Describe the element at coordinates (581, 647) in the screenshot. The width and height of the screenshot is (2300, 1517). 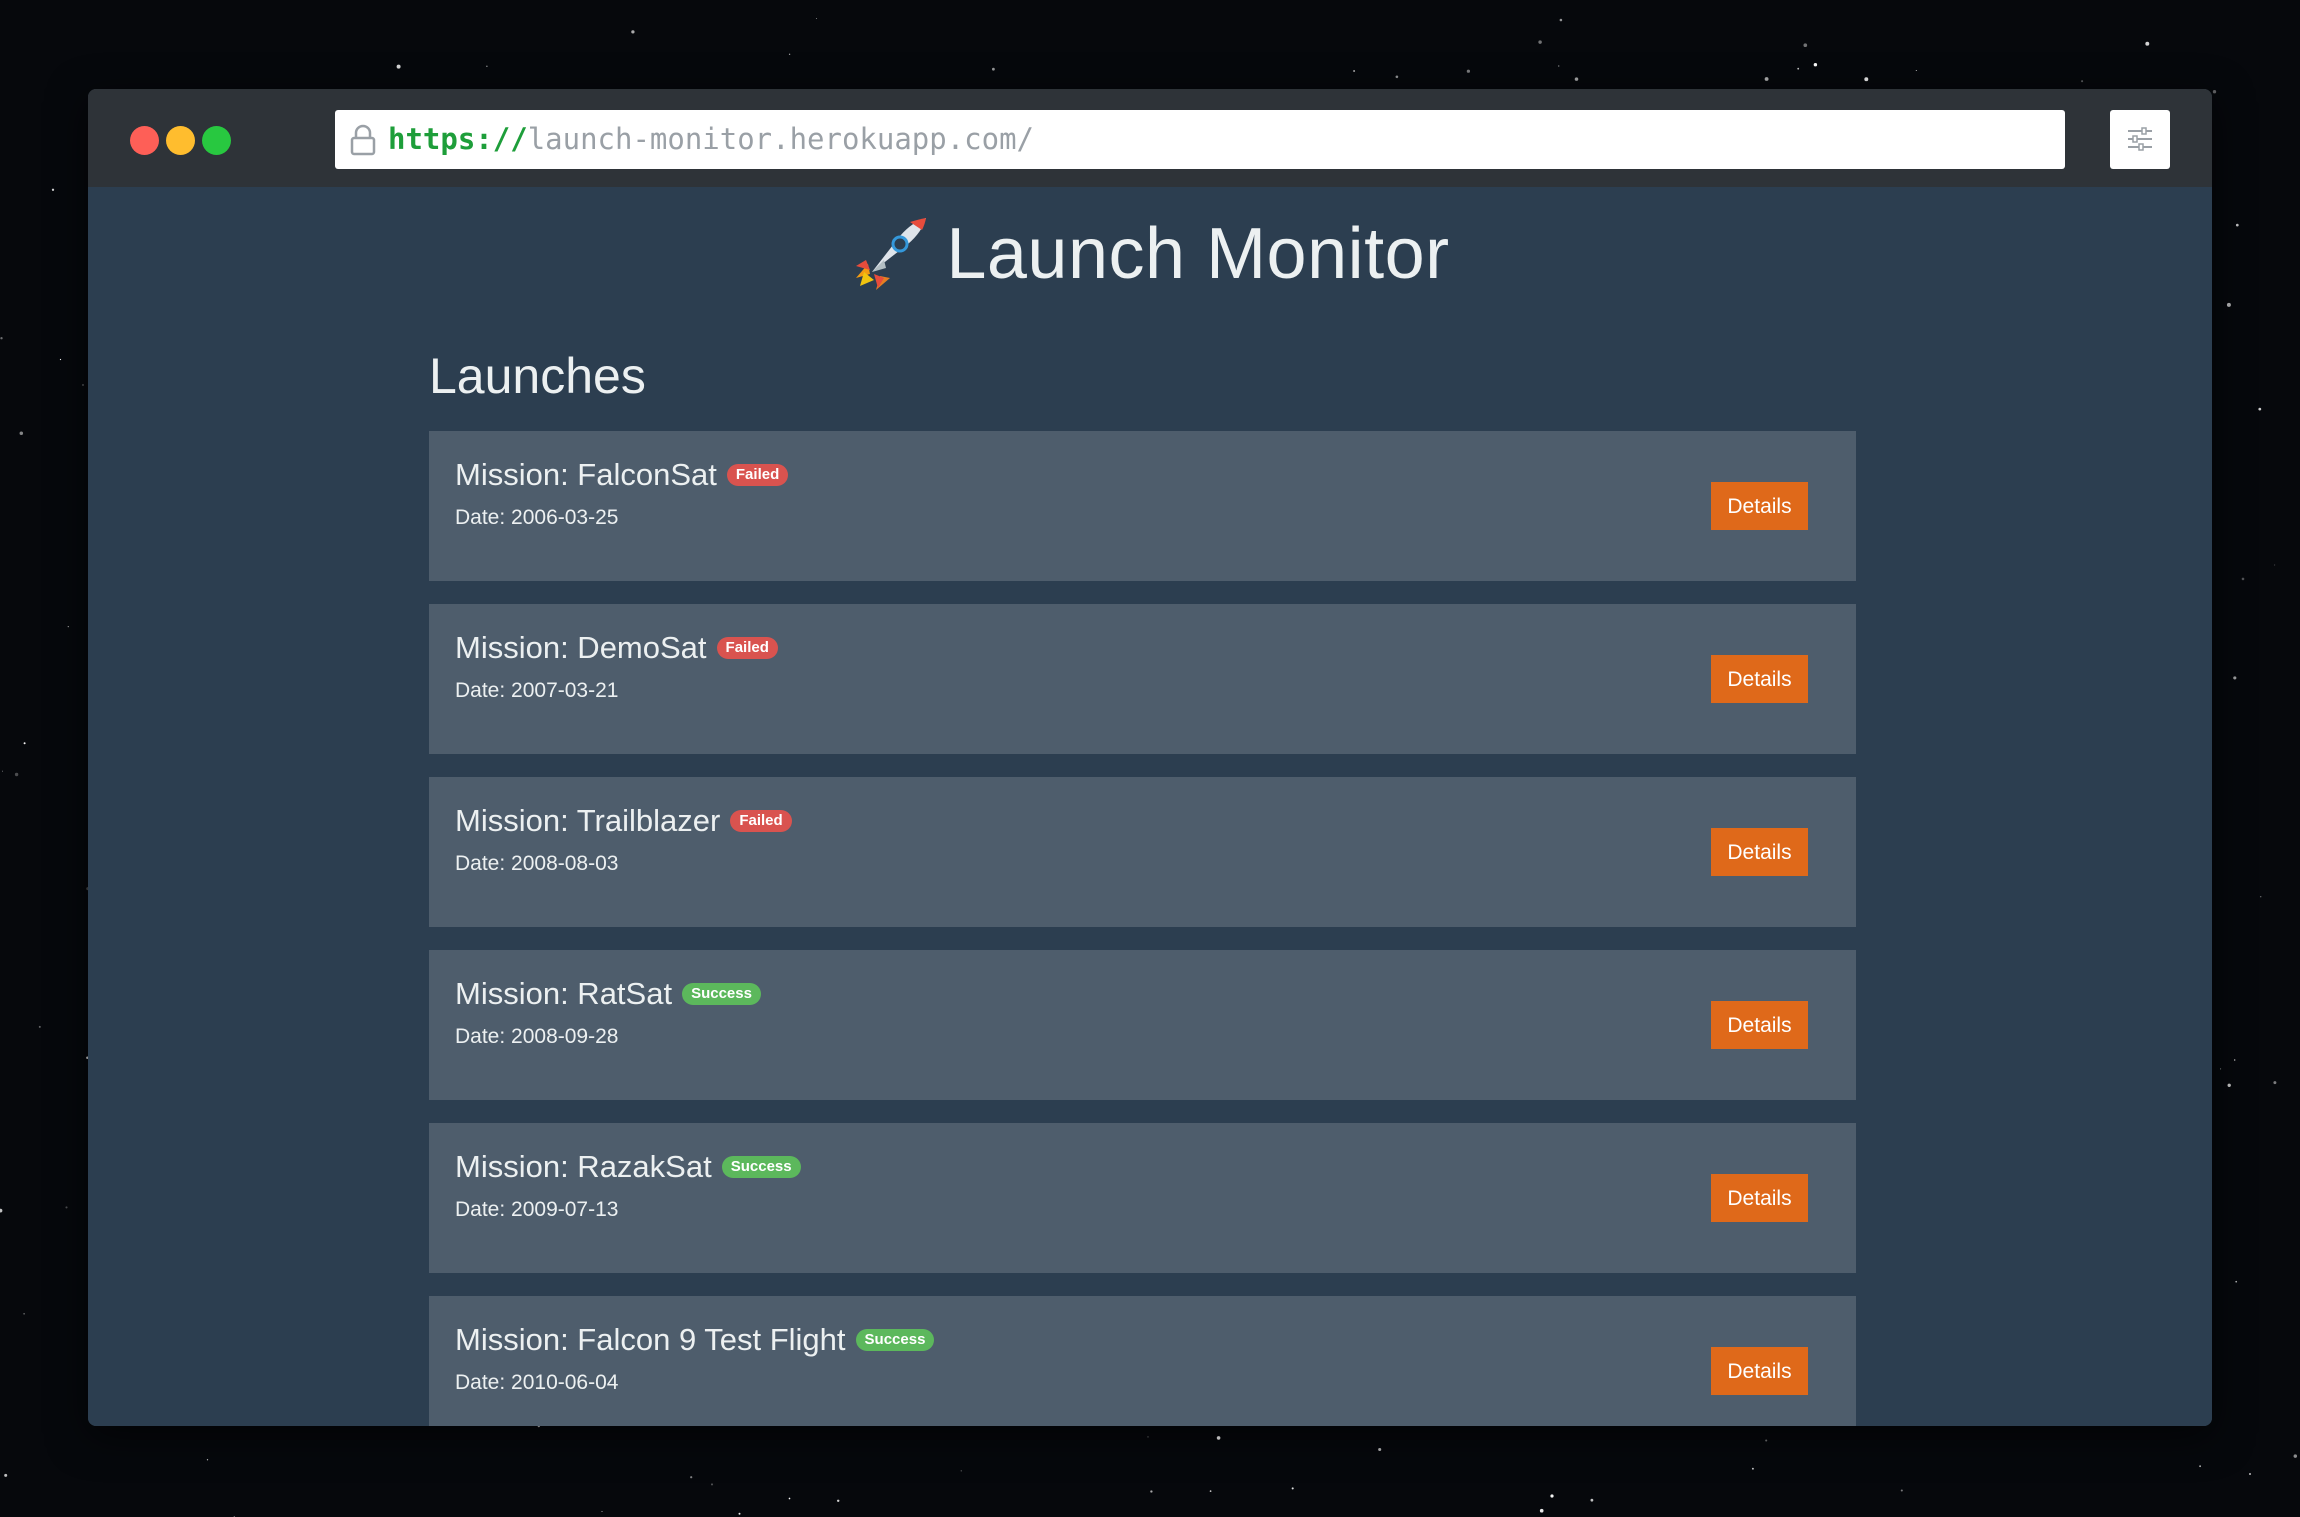
I see `mission-name: Mission: DemoSat` at that location.